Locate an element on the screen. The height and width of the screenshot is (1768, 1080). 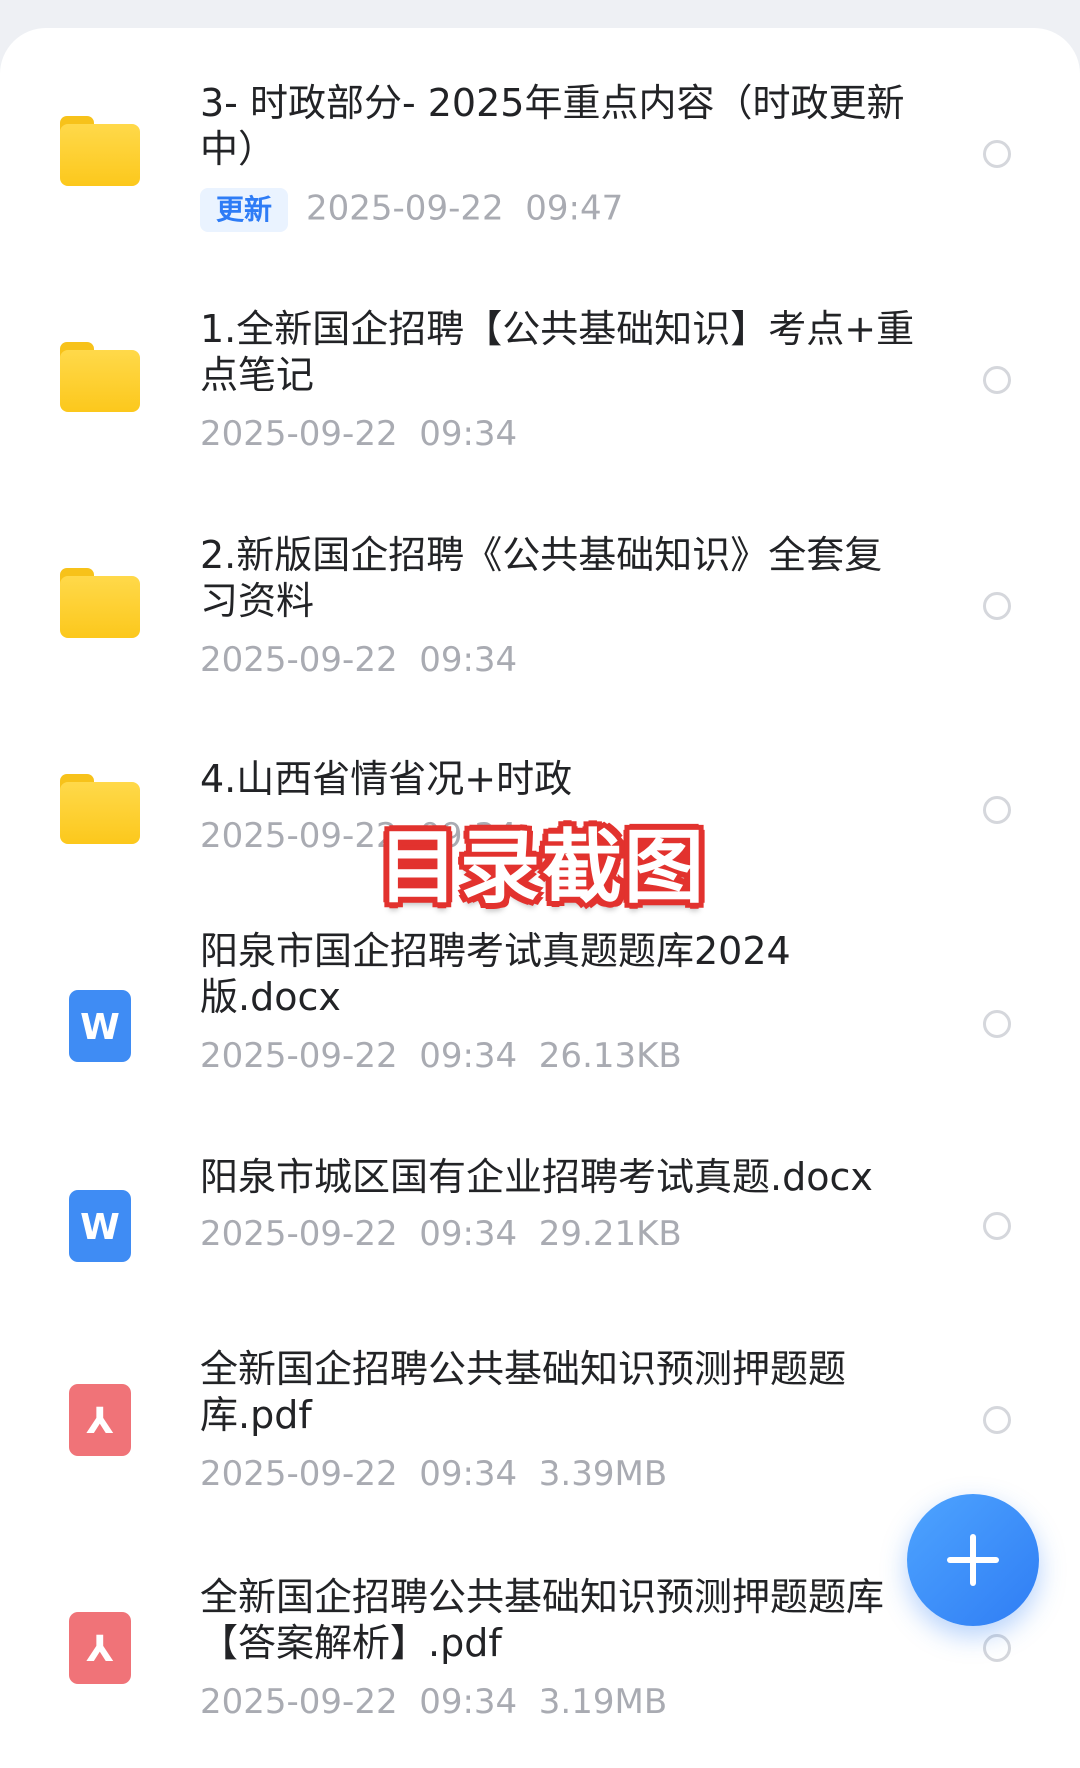
file-title: 4.山西省情省况+时政 is located at coordinates (386, 779).